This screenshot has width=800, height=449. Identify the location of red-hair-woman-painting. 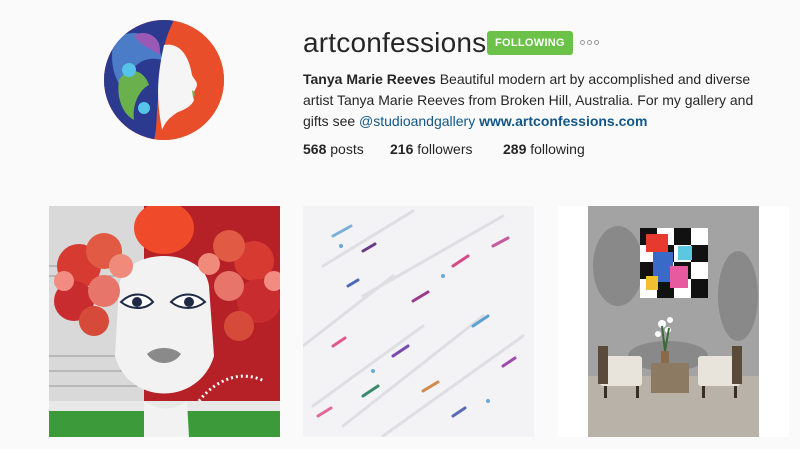
(164, 321).